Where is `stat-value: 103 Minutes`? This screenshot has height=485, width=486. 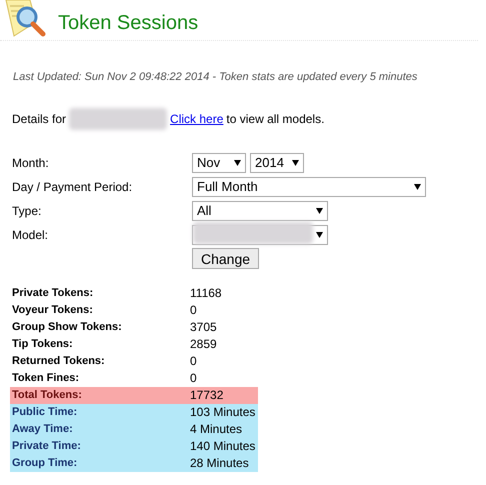 stat-value: 103 Minutes is located at coordinates (223, 412).